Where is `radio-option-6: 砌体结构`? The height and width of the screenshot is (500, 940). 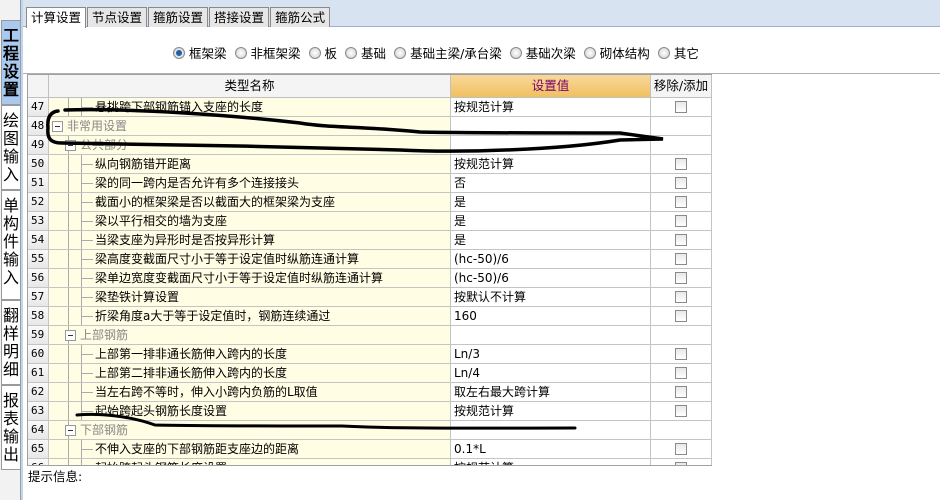
radio-option-6: 砌体结构 is located at coordinates (616, 52).